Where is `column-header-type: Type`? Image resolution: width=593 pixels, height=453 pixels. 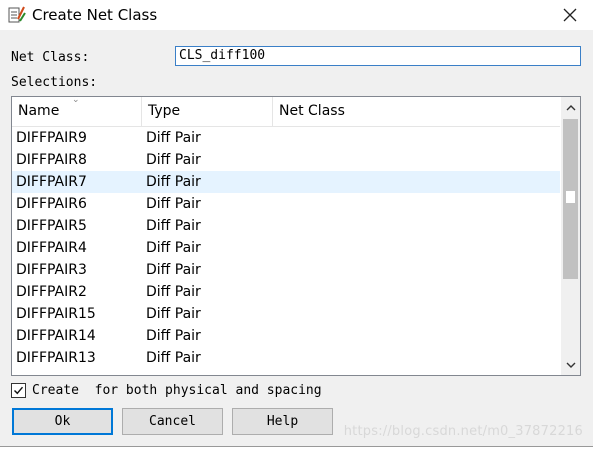 column-header-type: Type is located at coordinates (207, 111).